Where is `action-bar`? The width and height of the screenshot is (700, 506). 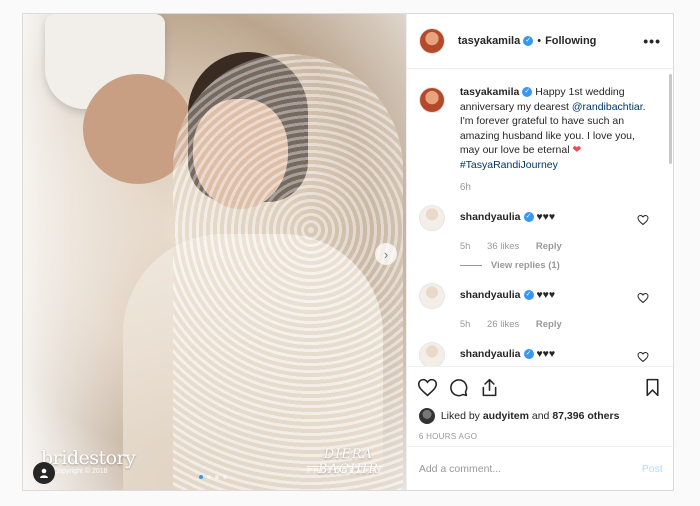
action-bar is located at coordinates (539, 387).